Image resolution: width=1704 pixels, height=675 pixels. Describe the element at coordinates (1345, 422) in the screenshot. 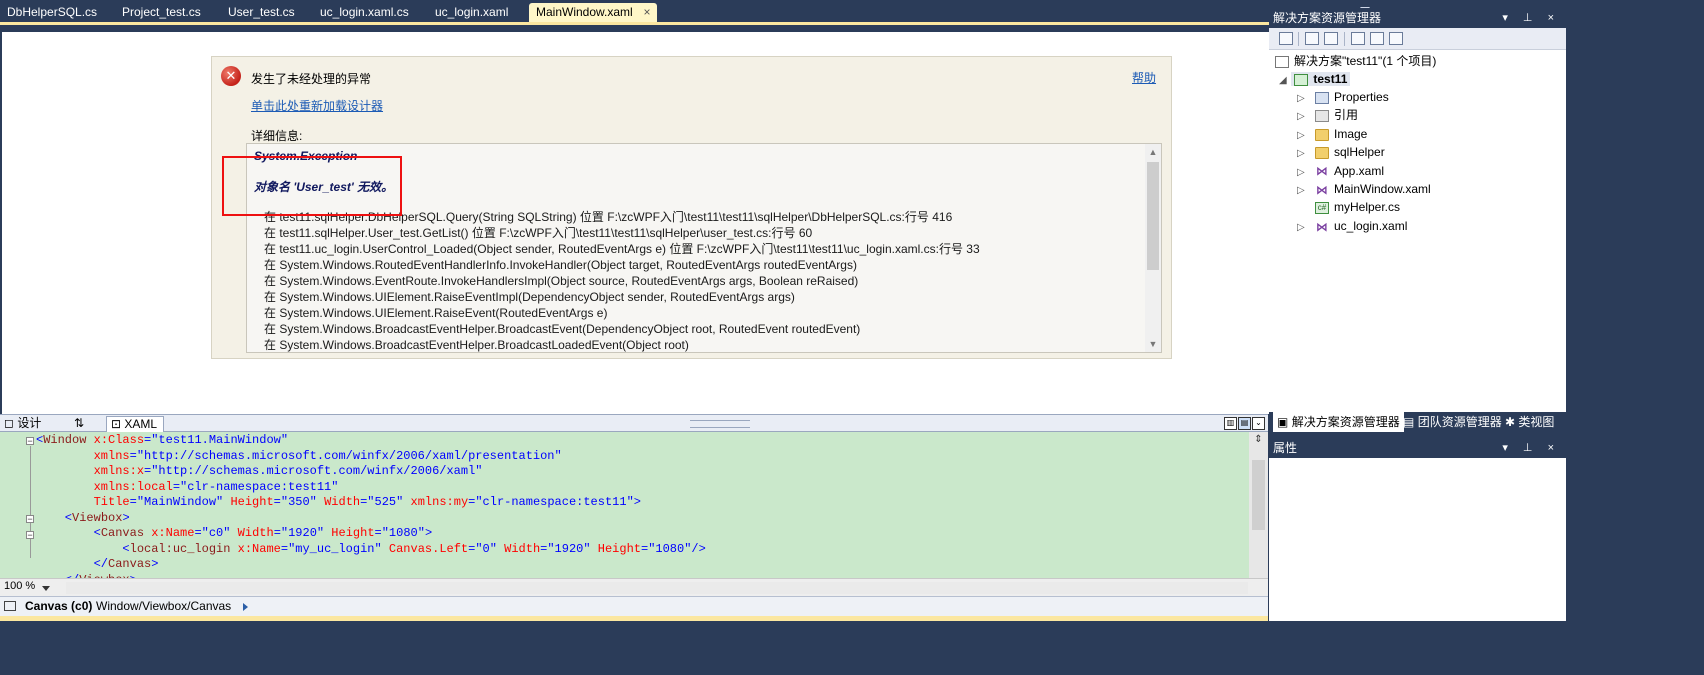

I see `tab-label: 解决方案资源管理器` at that location.